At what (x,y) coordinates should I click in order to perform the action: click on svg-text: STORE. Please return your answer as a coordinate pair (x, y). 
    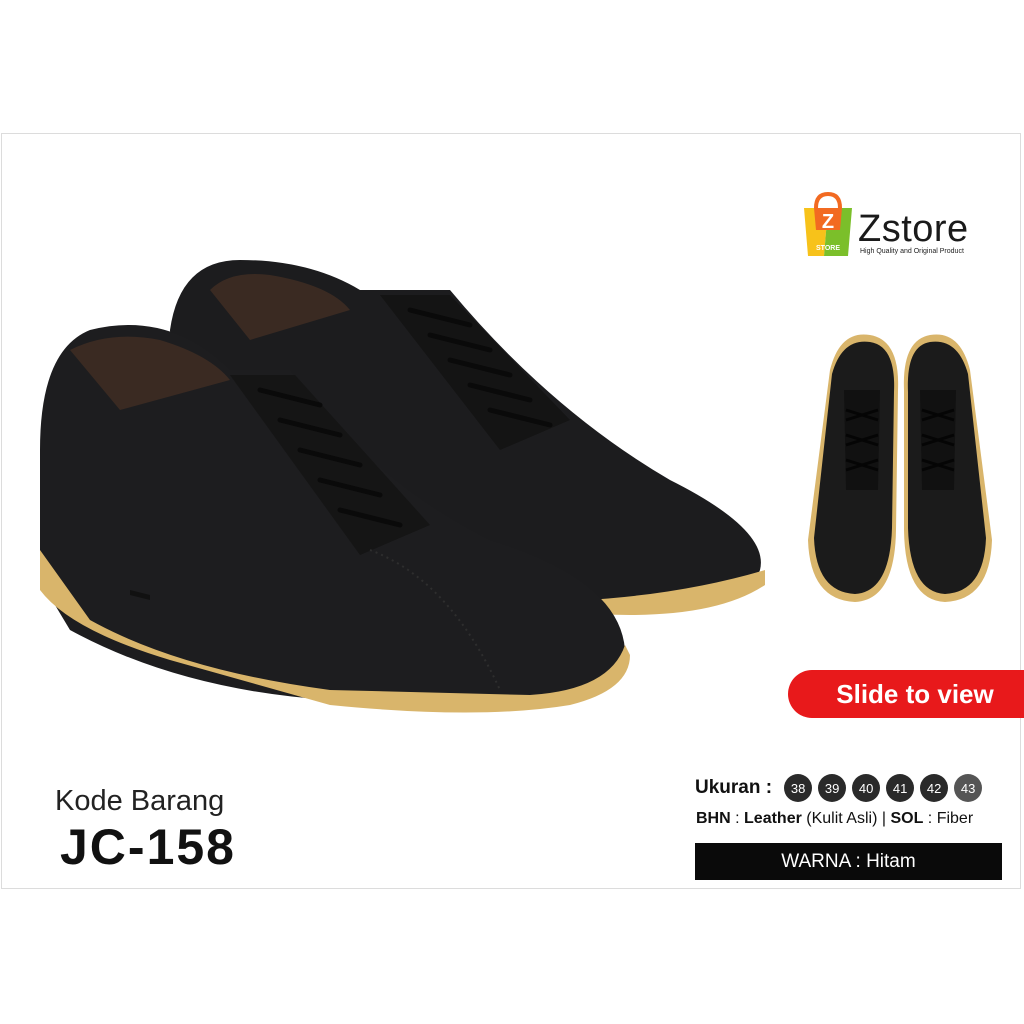
    Looking at the image, I should click on (828, 248).